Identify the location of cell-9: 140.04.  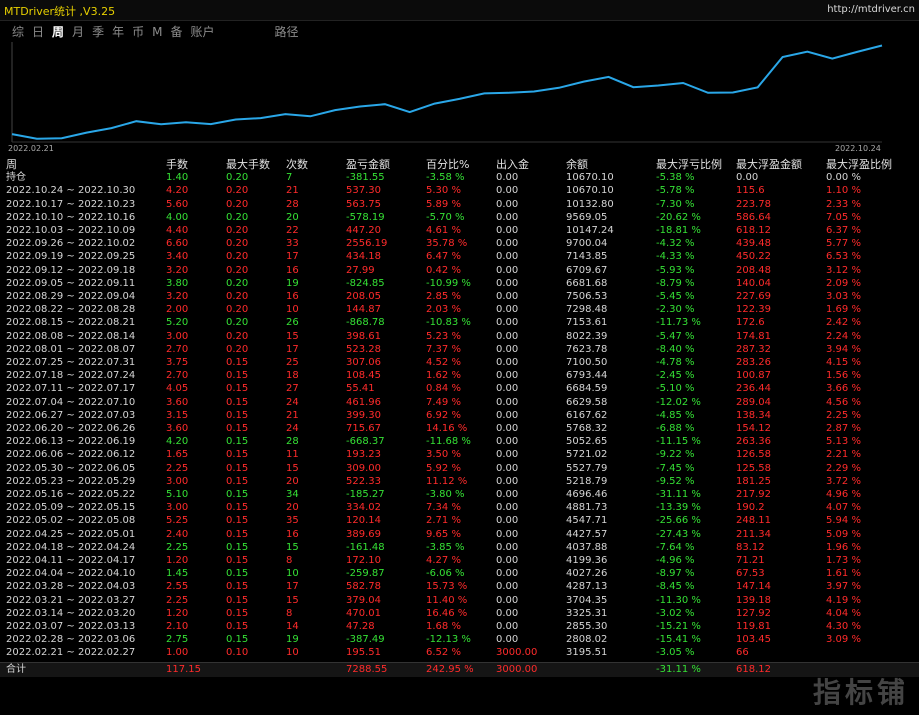
(753, 283).